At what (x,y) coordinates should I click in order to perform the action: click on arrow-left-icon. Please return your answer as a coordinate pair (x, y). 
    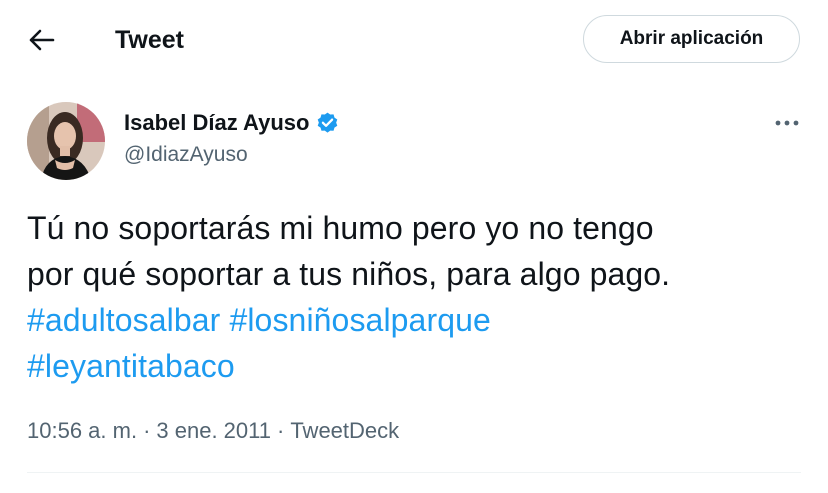
    Looking at the image, I should click on (42, 40).